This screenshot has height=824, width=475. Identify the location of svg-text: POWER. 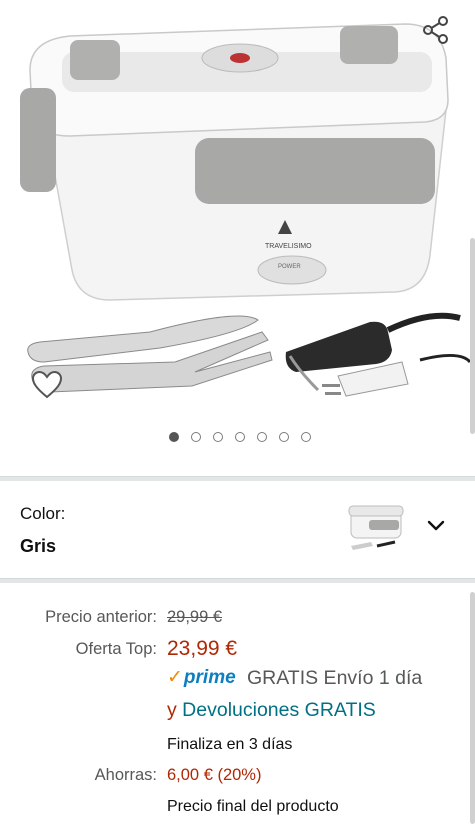
(289, 267).